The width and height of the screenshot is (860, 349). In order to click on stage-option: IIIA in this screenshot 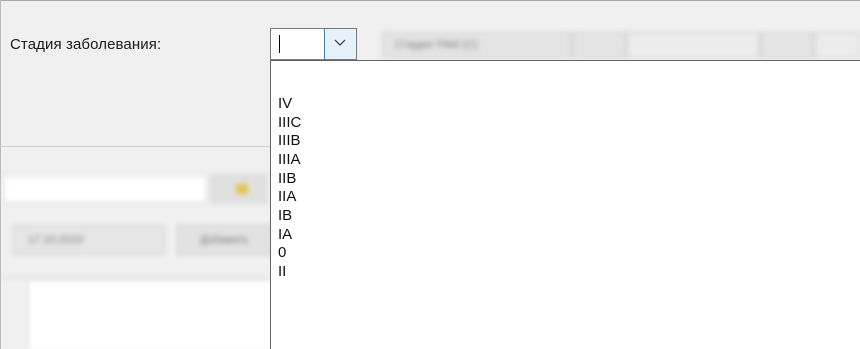, I will do `click(289, 160)`.